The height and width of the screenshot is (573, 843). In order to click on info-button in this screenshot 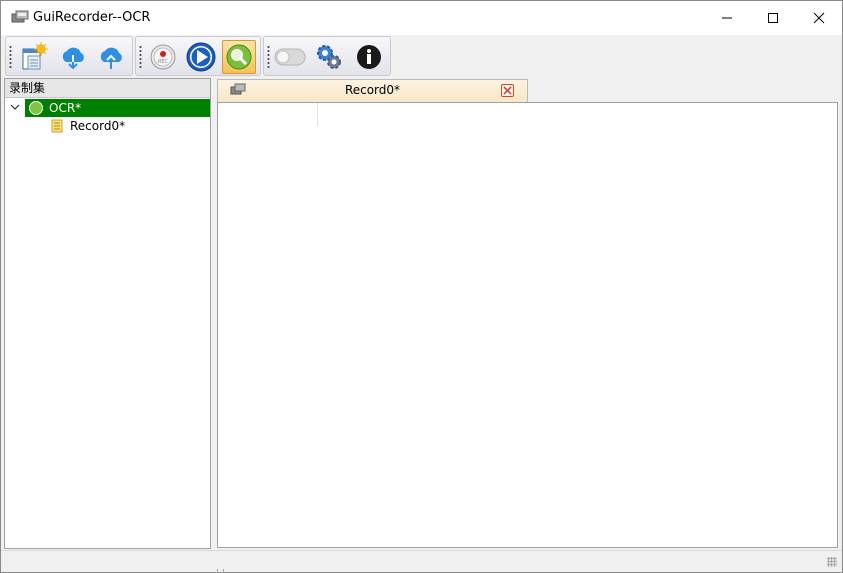, I will do `click(369, 57)`.